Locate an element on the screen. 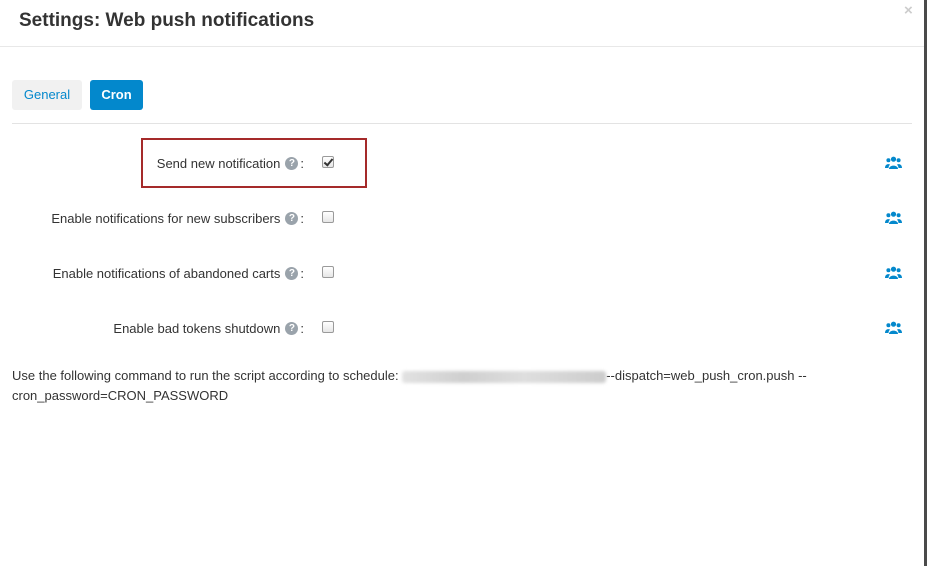 The height and width of the screenshot is (566, 927). tab-general: General is located at coordinates (47, 95).